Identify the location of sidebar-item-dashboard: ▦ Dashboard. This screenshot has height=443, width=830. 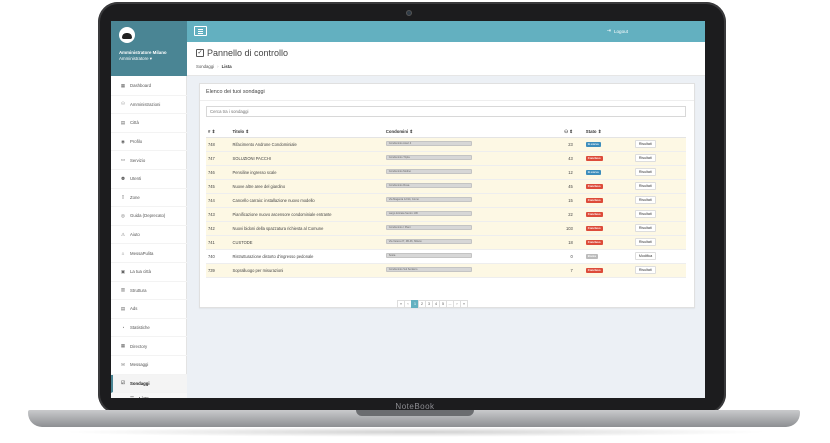
(149, 86).